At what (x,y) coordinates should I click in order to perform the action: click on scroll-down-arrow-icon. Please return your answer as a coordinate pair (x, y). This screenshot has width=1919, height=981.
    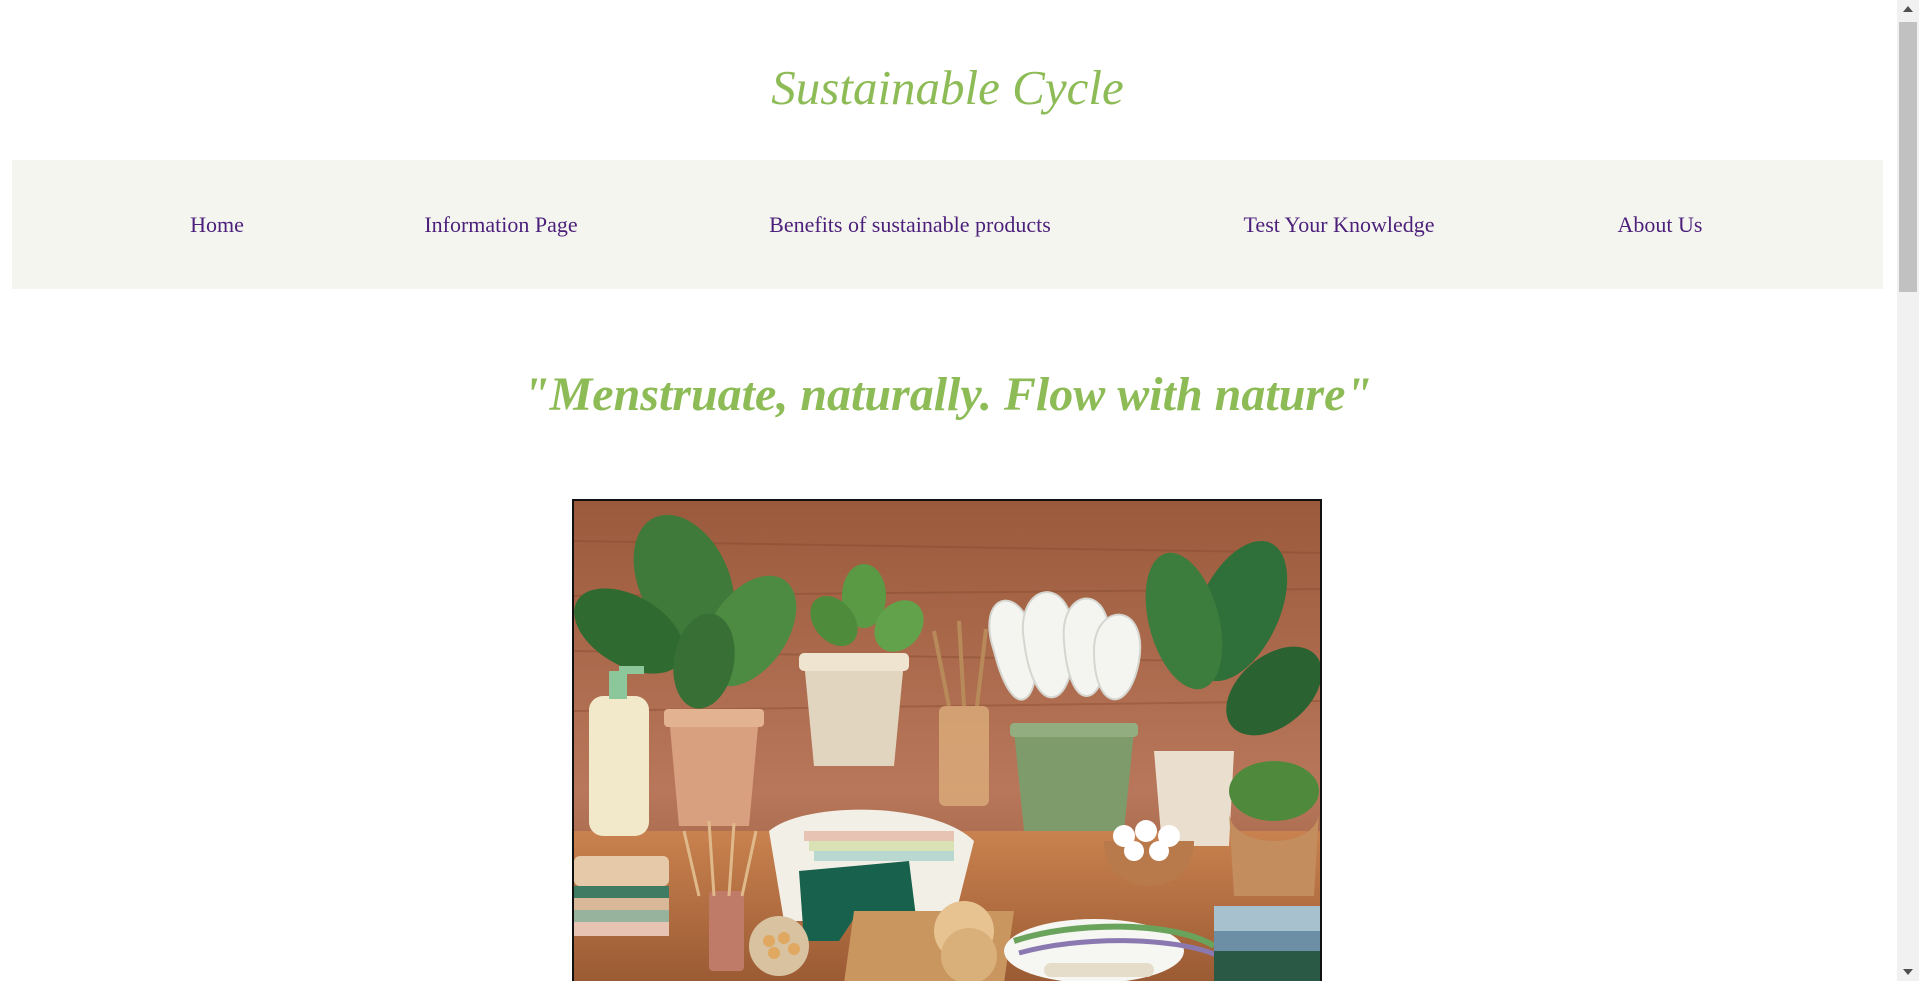
    Looking at the image, I should click on (1908, 972).